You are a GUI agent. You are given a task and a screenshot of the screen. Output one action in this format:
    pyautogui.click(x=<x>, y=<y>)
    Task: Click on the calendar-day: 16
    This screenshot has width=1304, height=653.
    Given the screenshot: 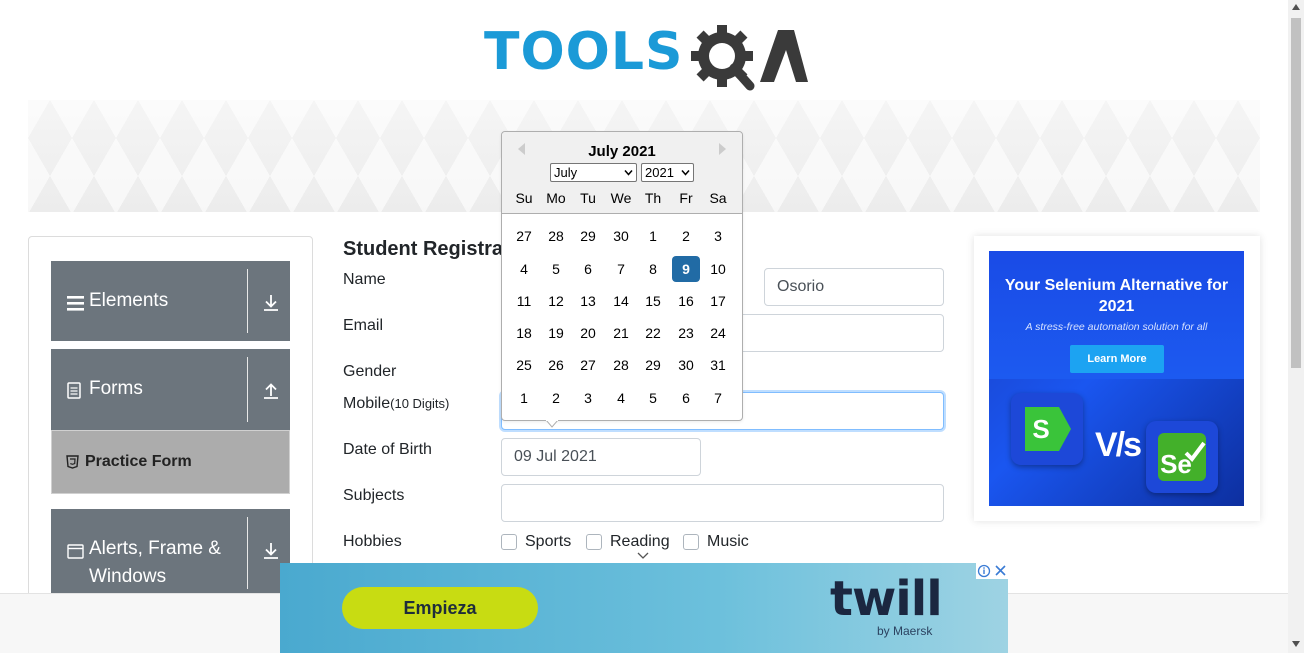 What is the action you would take?
    pyautogui.click(x=686, y=301)
    